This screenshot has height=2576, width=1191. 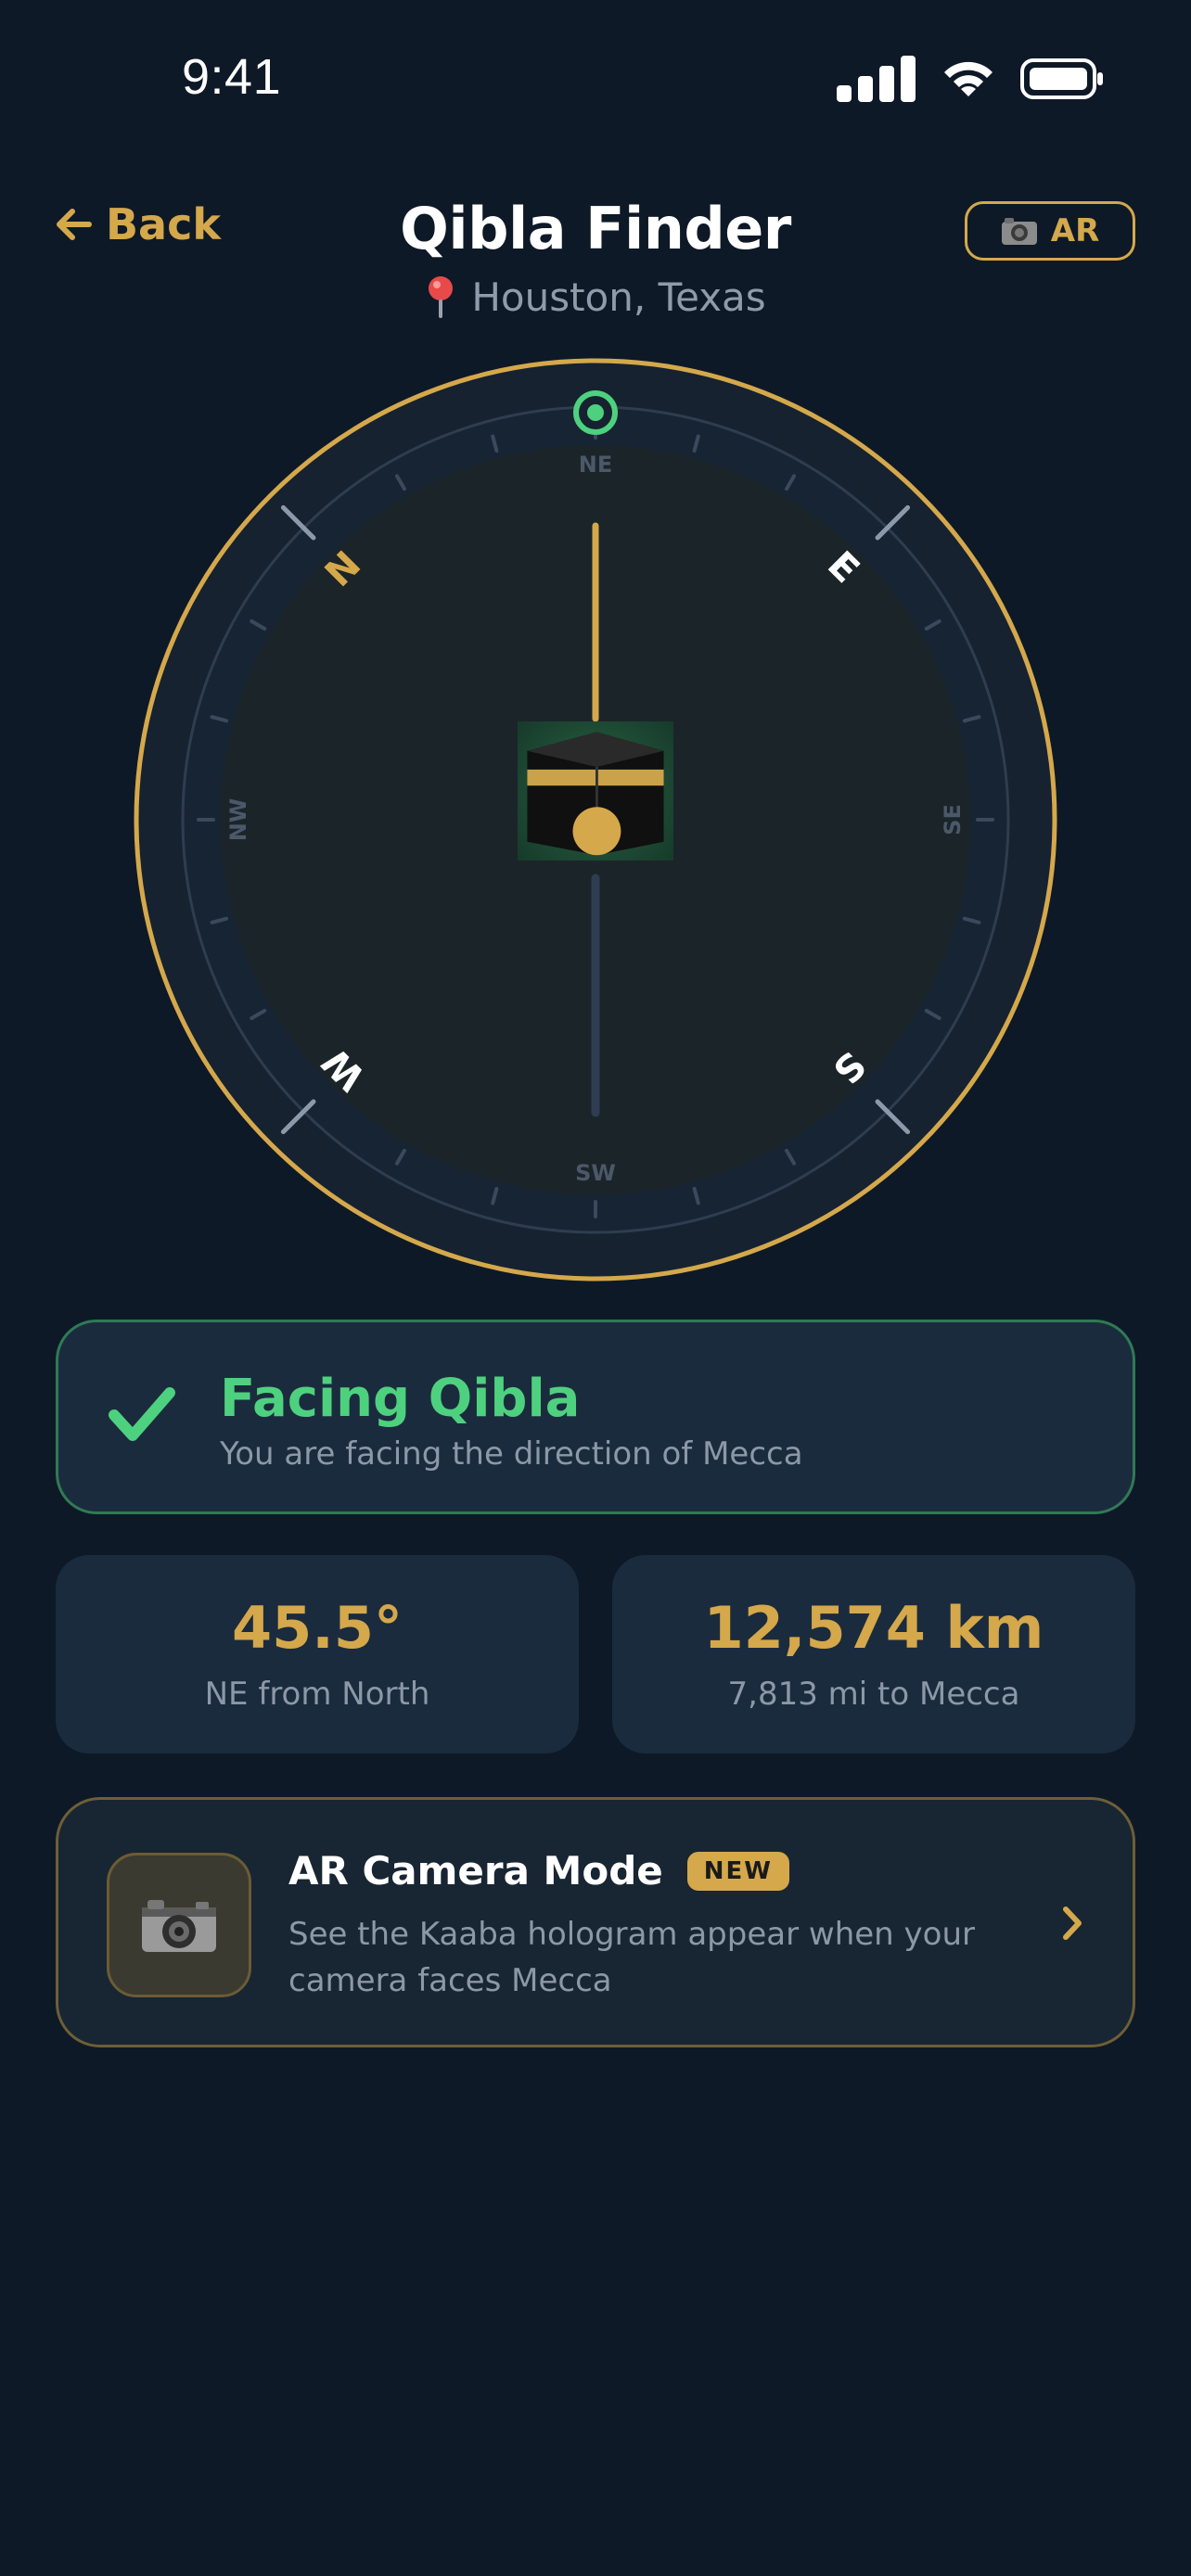 What do you see at coordinates (873, 1694) in the screenshot?
I see `distance-label: 7,813 mi to Mecca` at bounding box center [873, 1694].